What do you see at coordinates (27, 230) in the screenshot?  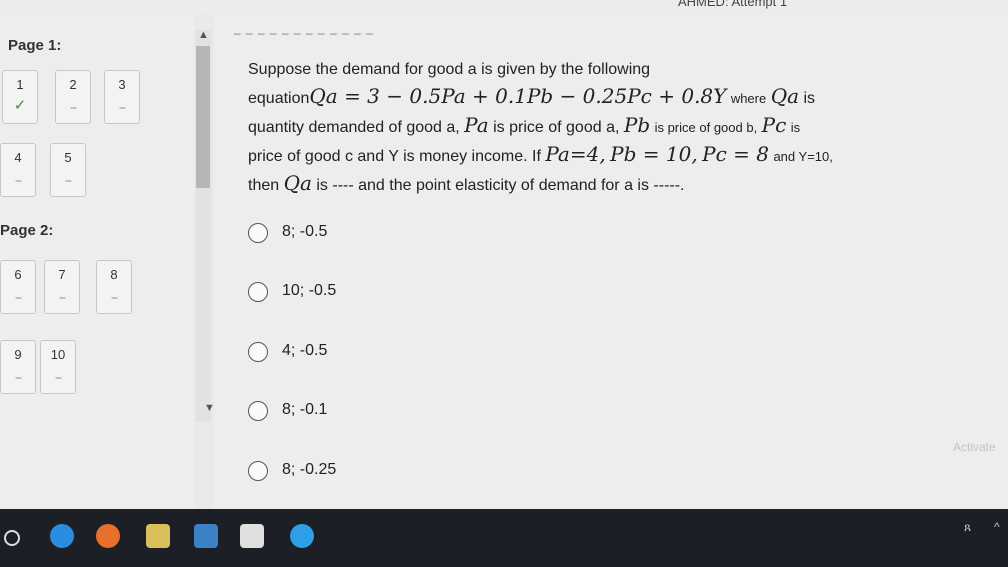 I see `page-2-label: Page 2:` at bounding box center [27, 230].